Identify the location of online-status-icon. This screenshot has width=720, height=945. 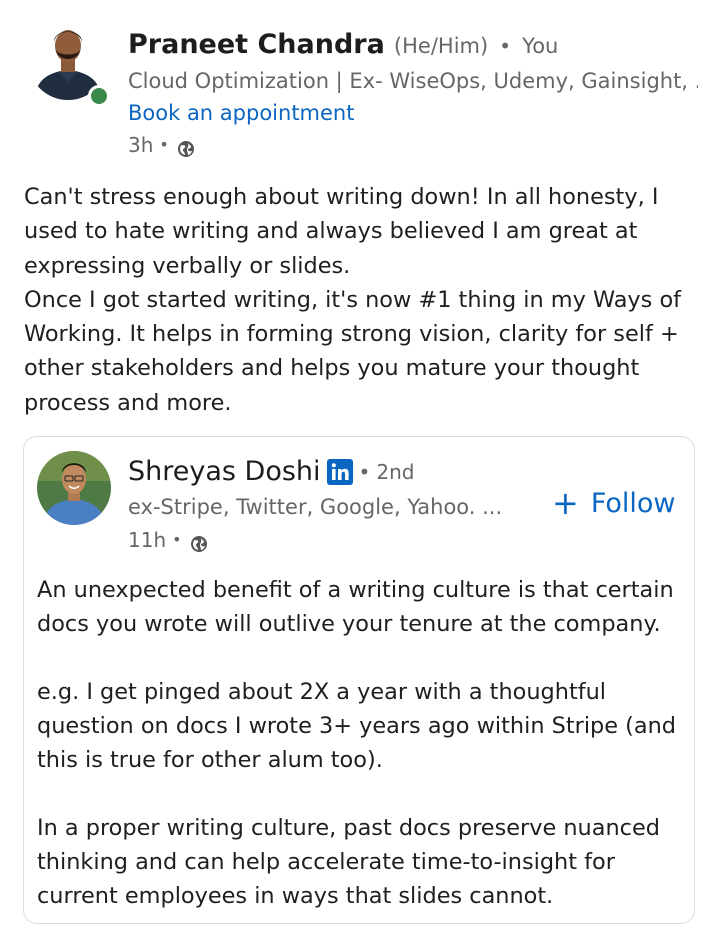
(99, 96).